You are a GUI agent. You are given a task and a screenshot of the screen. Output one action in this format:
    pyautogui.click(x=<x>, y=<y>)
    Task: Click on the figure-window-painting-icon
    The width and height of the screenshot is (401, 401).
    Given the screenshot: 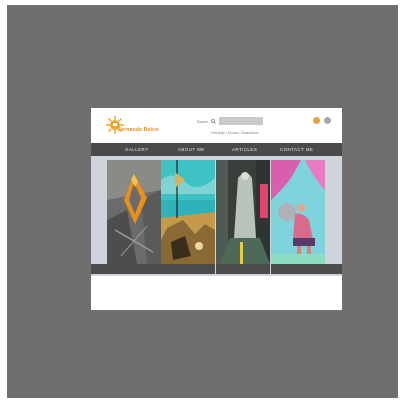 What is the action you would take?
    pyautogui.click(x=243, y=212)
    